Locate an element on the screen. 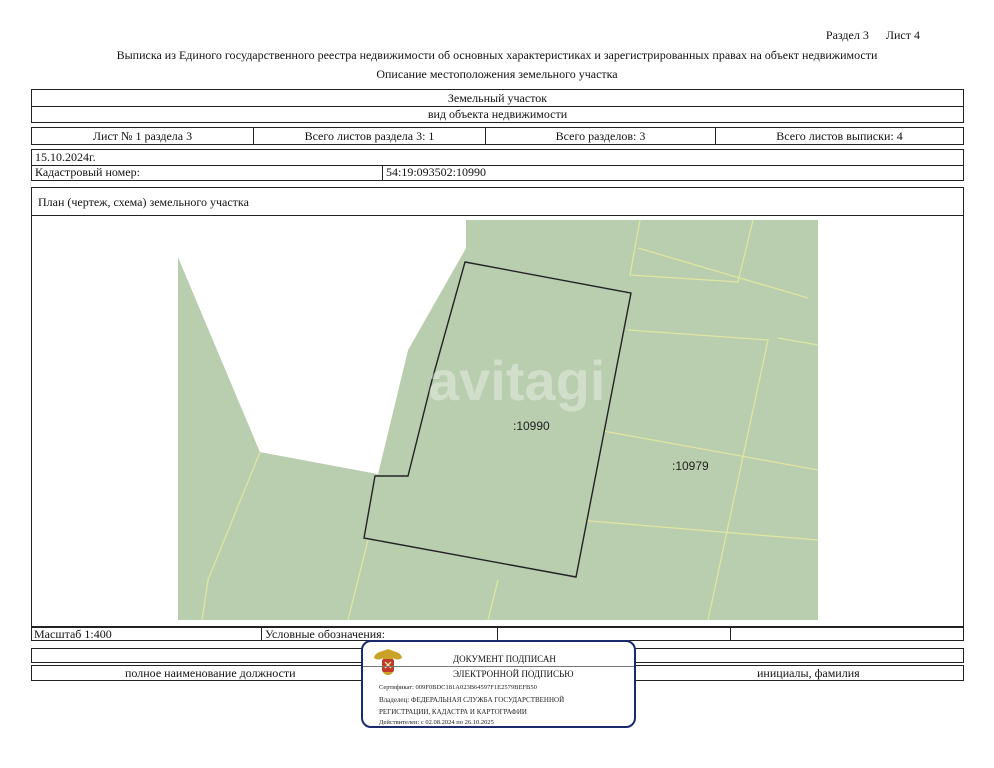  cadastral-label: Кадастровый номер: is located at coordinates (87, 172).